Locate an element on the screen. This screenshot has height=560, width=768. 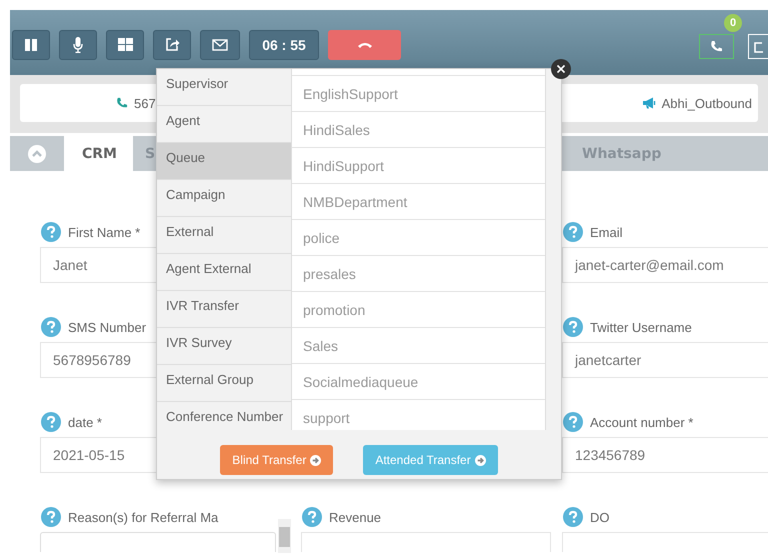
microphone-icon is located at coordinates (78, 44).